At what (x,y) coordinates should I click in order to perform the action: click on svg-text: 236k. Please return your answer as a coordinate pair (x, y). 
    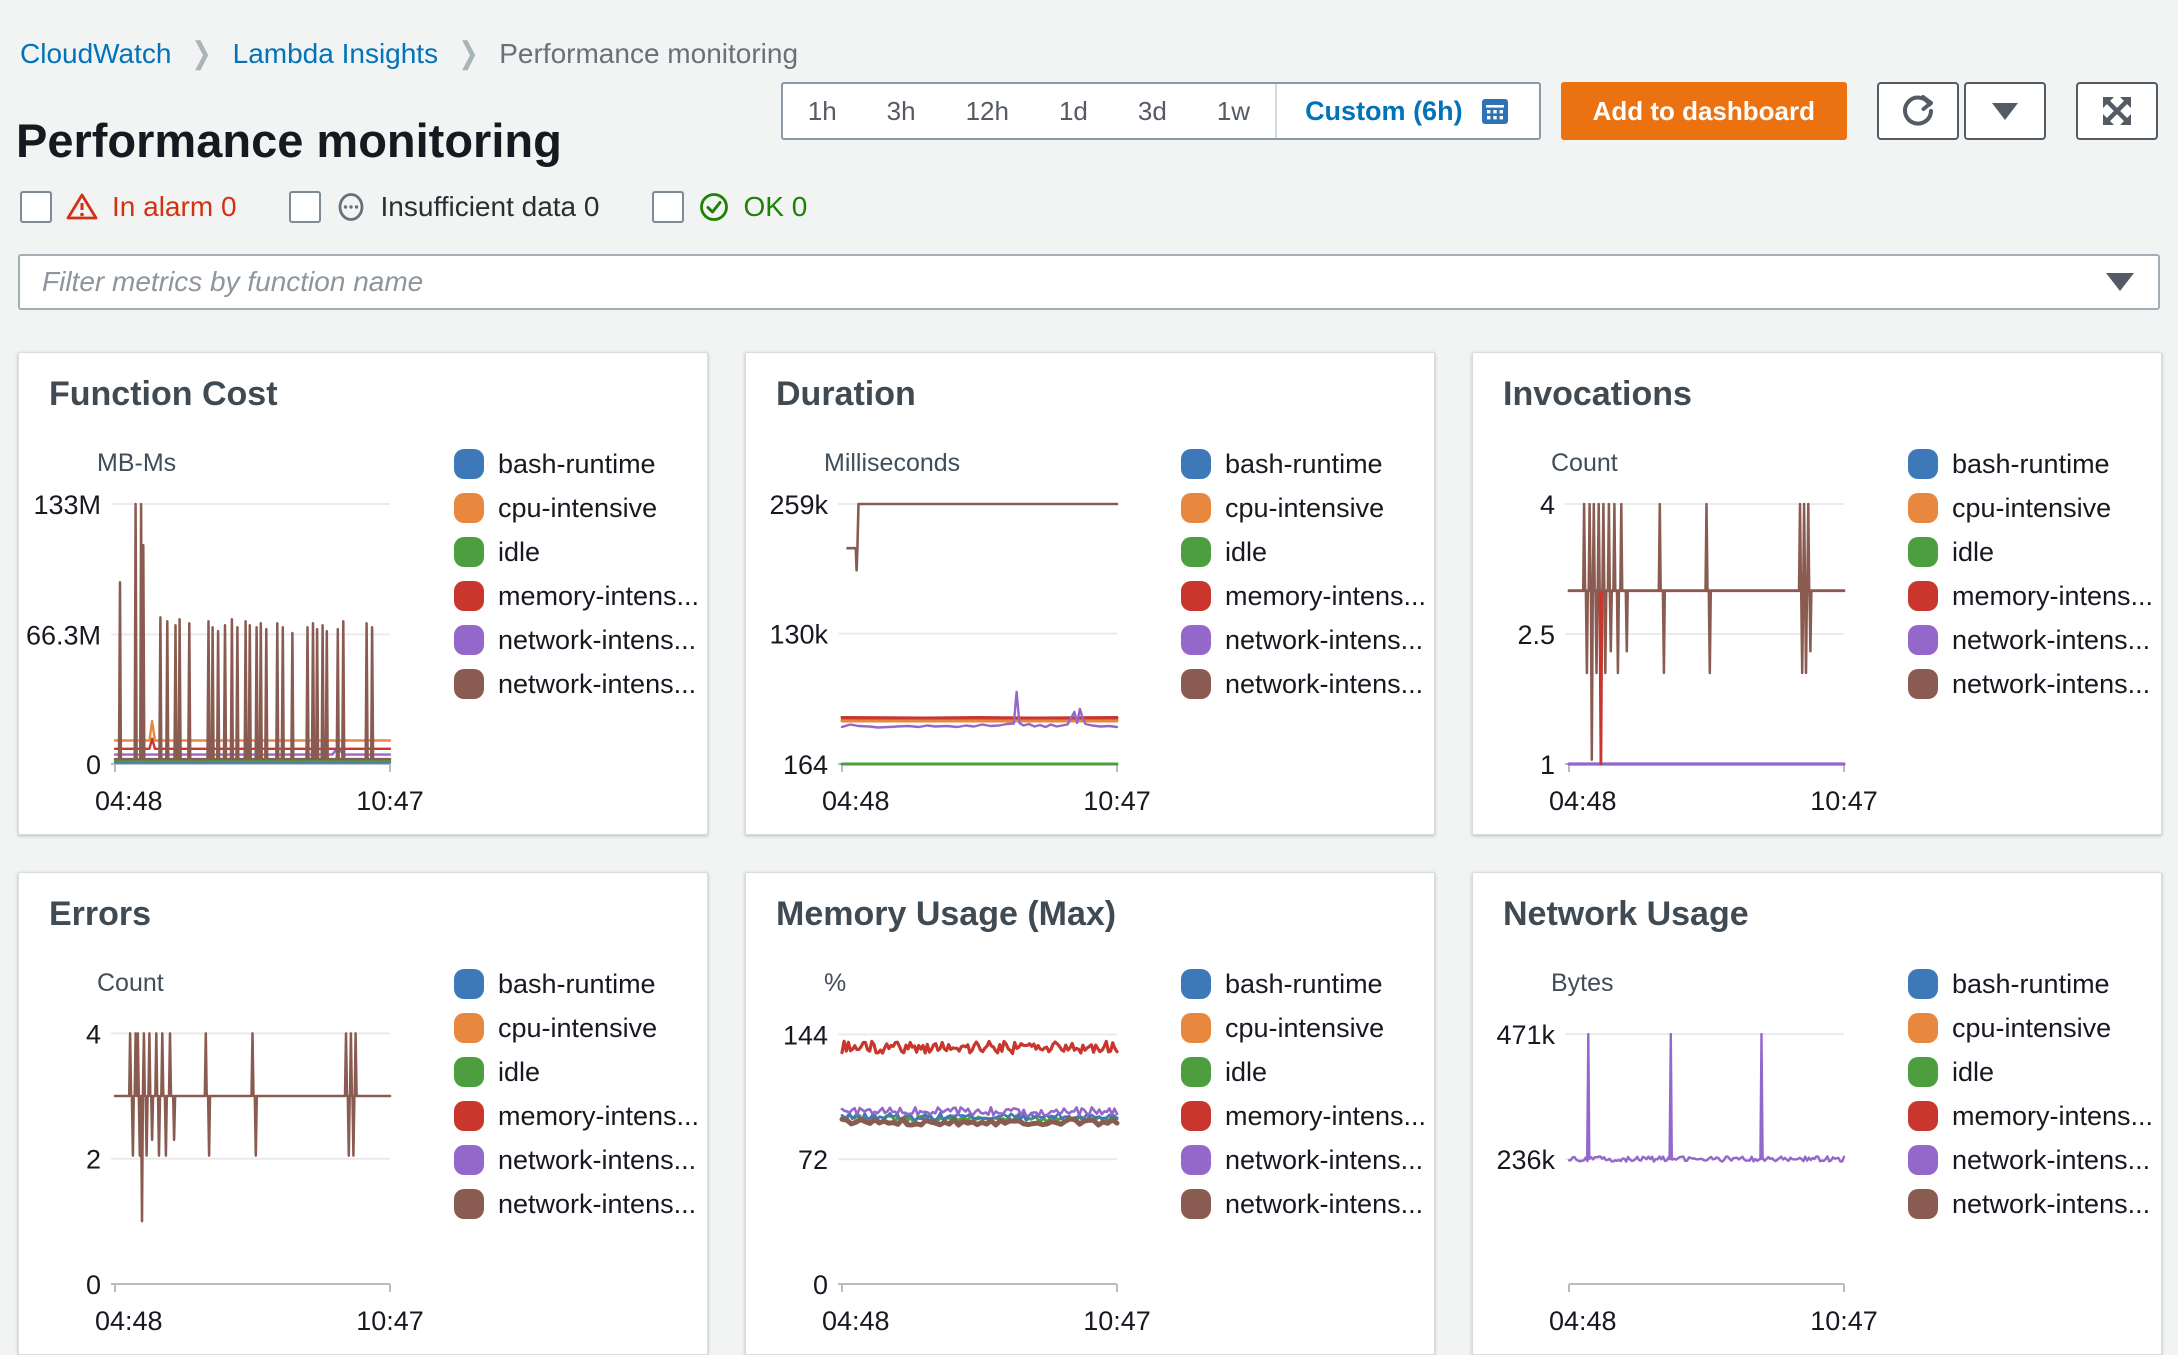
    Looking at the image, I should click on (1525, 1160).